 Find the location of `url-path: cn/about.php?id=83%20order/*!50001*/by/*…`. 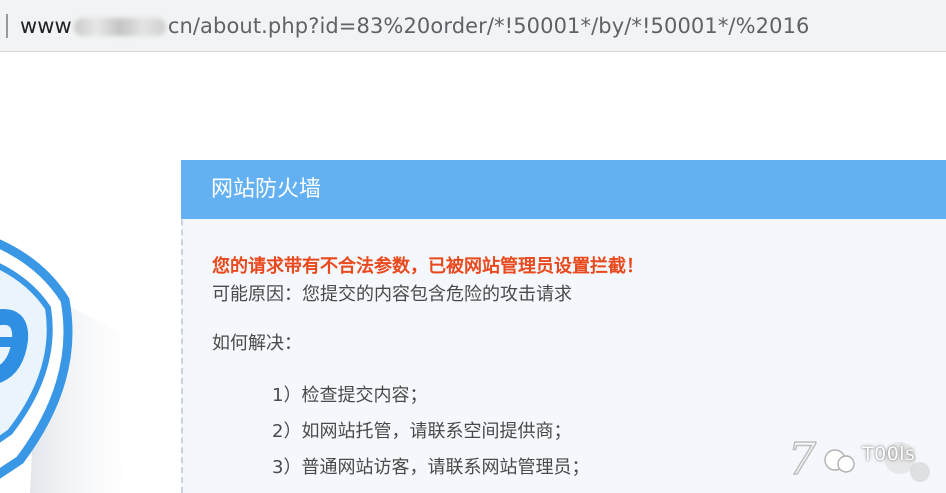

url-path: cn/about.php?id=83%20order/*!50001*/by/*… is located at coordinates (488, 26).